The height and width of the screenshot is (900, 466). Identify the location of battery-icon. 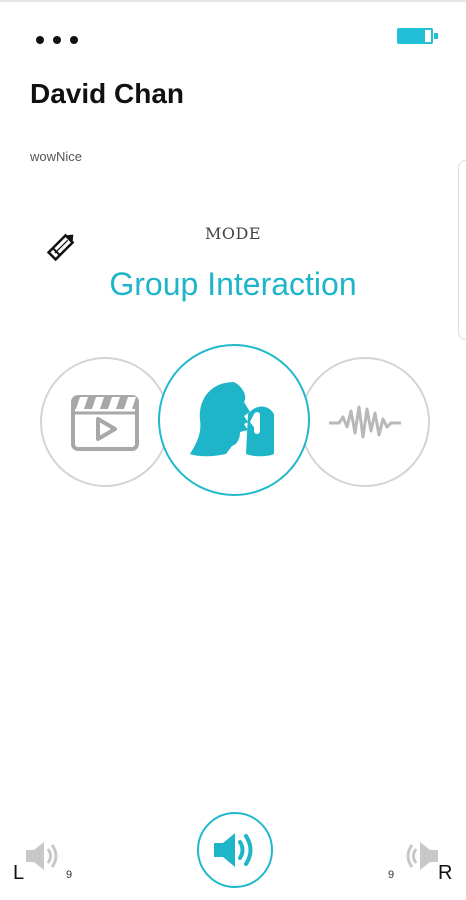
(417, 36).